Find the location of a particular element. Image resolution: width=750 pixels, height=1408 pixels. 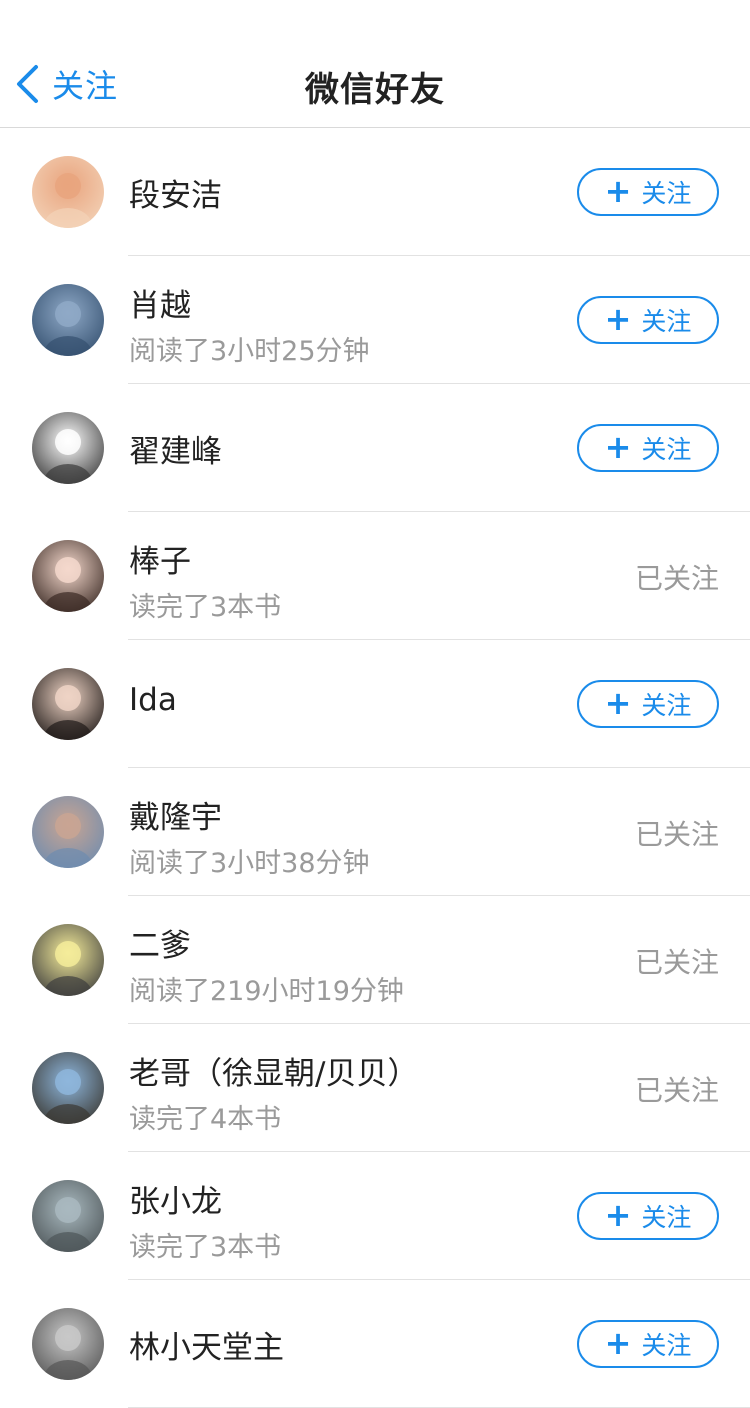

reading-stats: 阅读了219小时19分钟 is located at coordinates (266, 991).